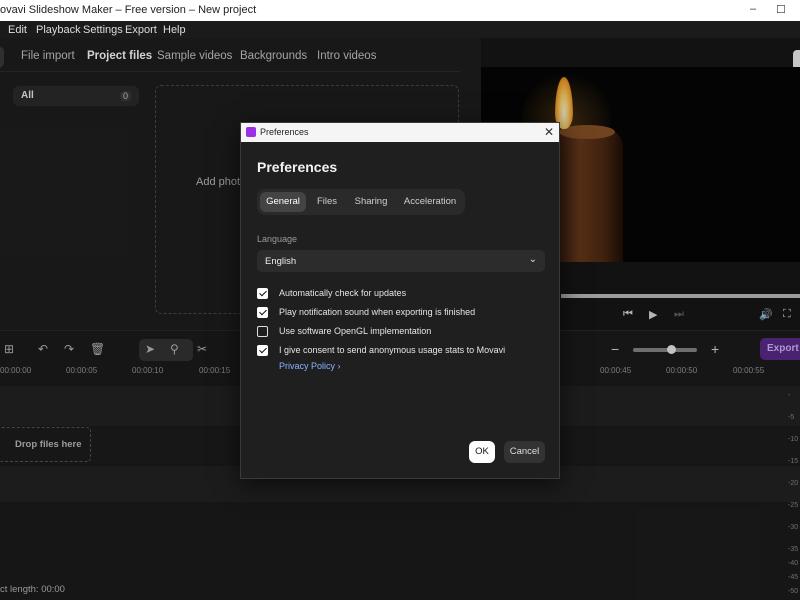 Image resolution: width=800 pixels, height=600 pixels. What do you see at coordinates (549, 132) in the screenshot?
I see `close-icon: ✕` at bounding box center [549, 132].